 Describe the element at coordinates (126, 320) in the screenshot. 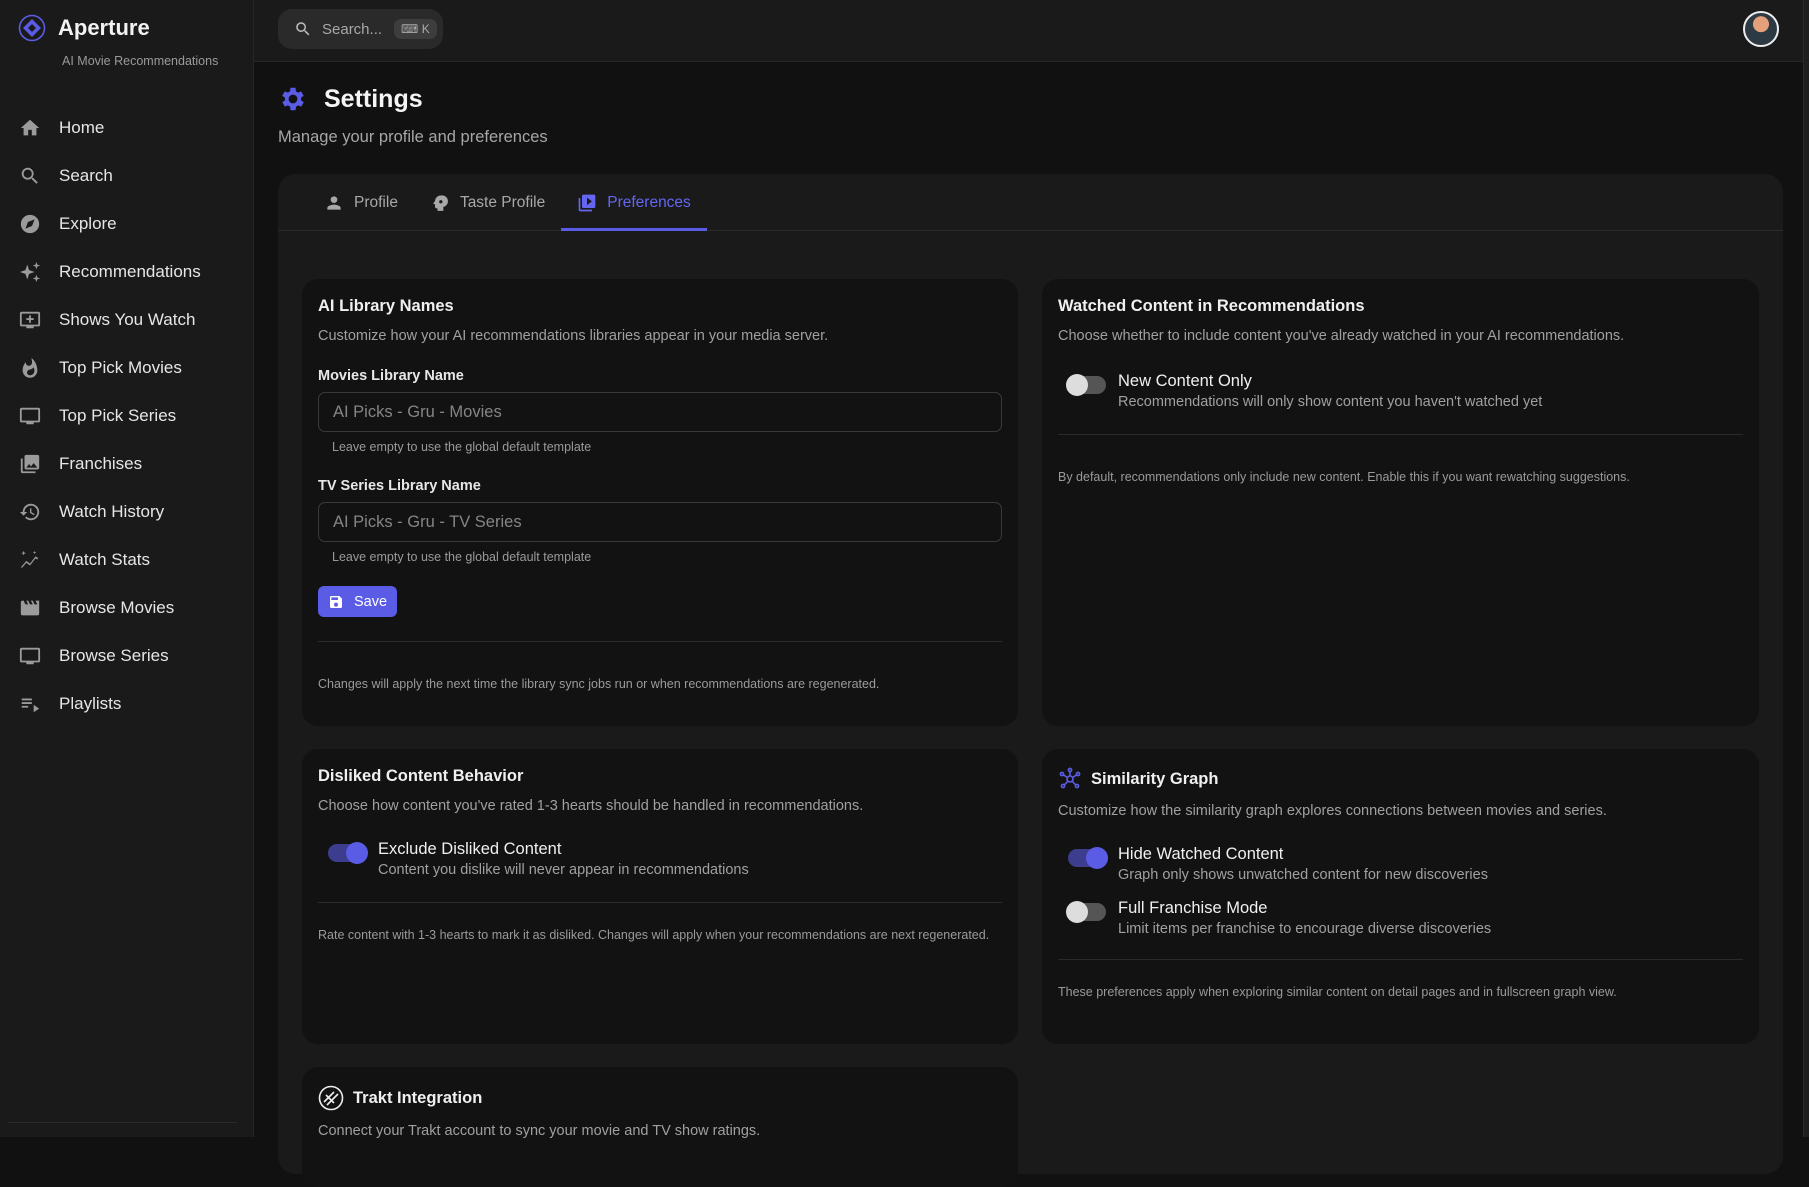

I see `sidebar-item-shows-you-watch: Shows You Watch` at that location.